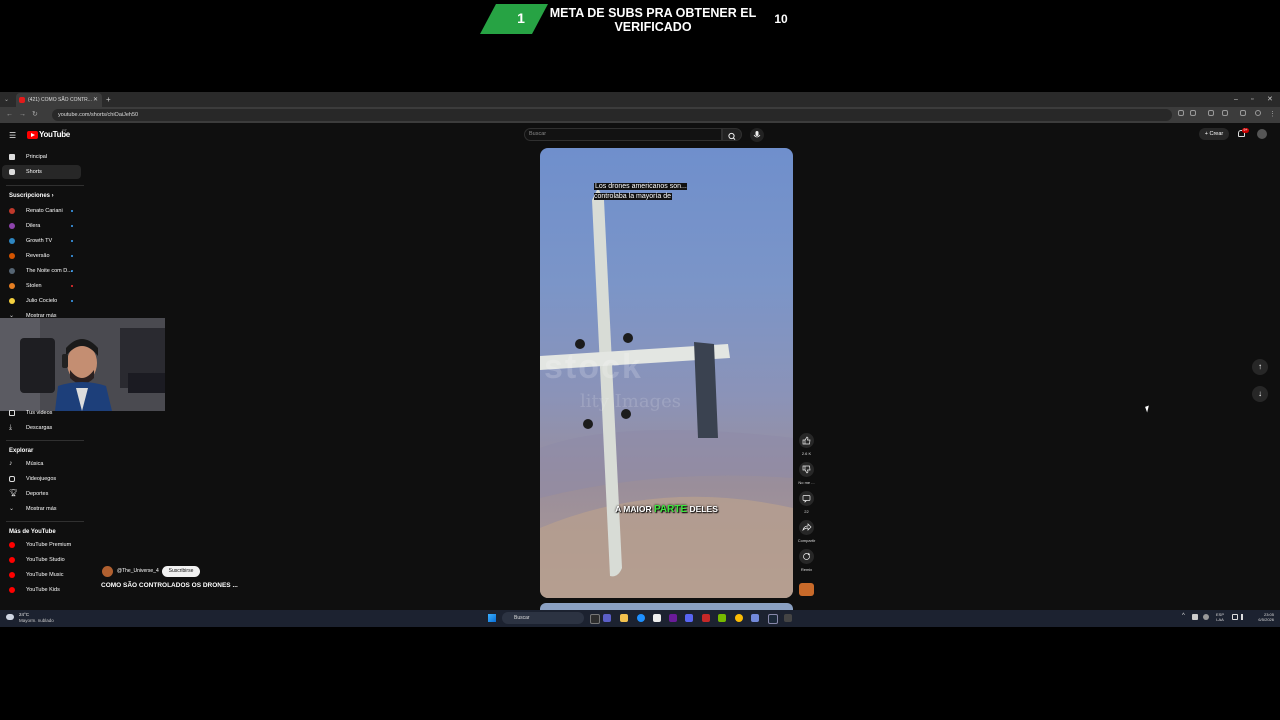 The image size is (1280, 720). I want to click on shorts-icon, so click(12, 172).